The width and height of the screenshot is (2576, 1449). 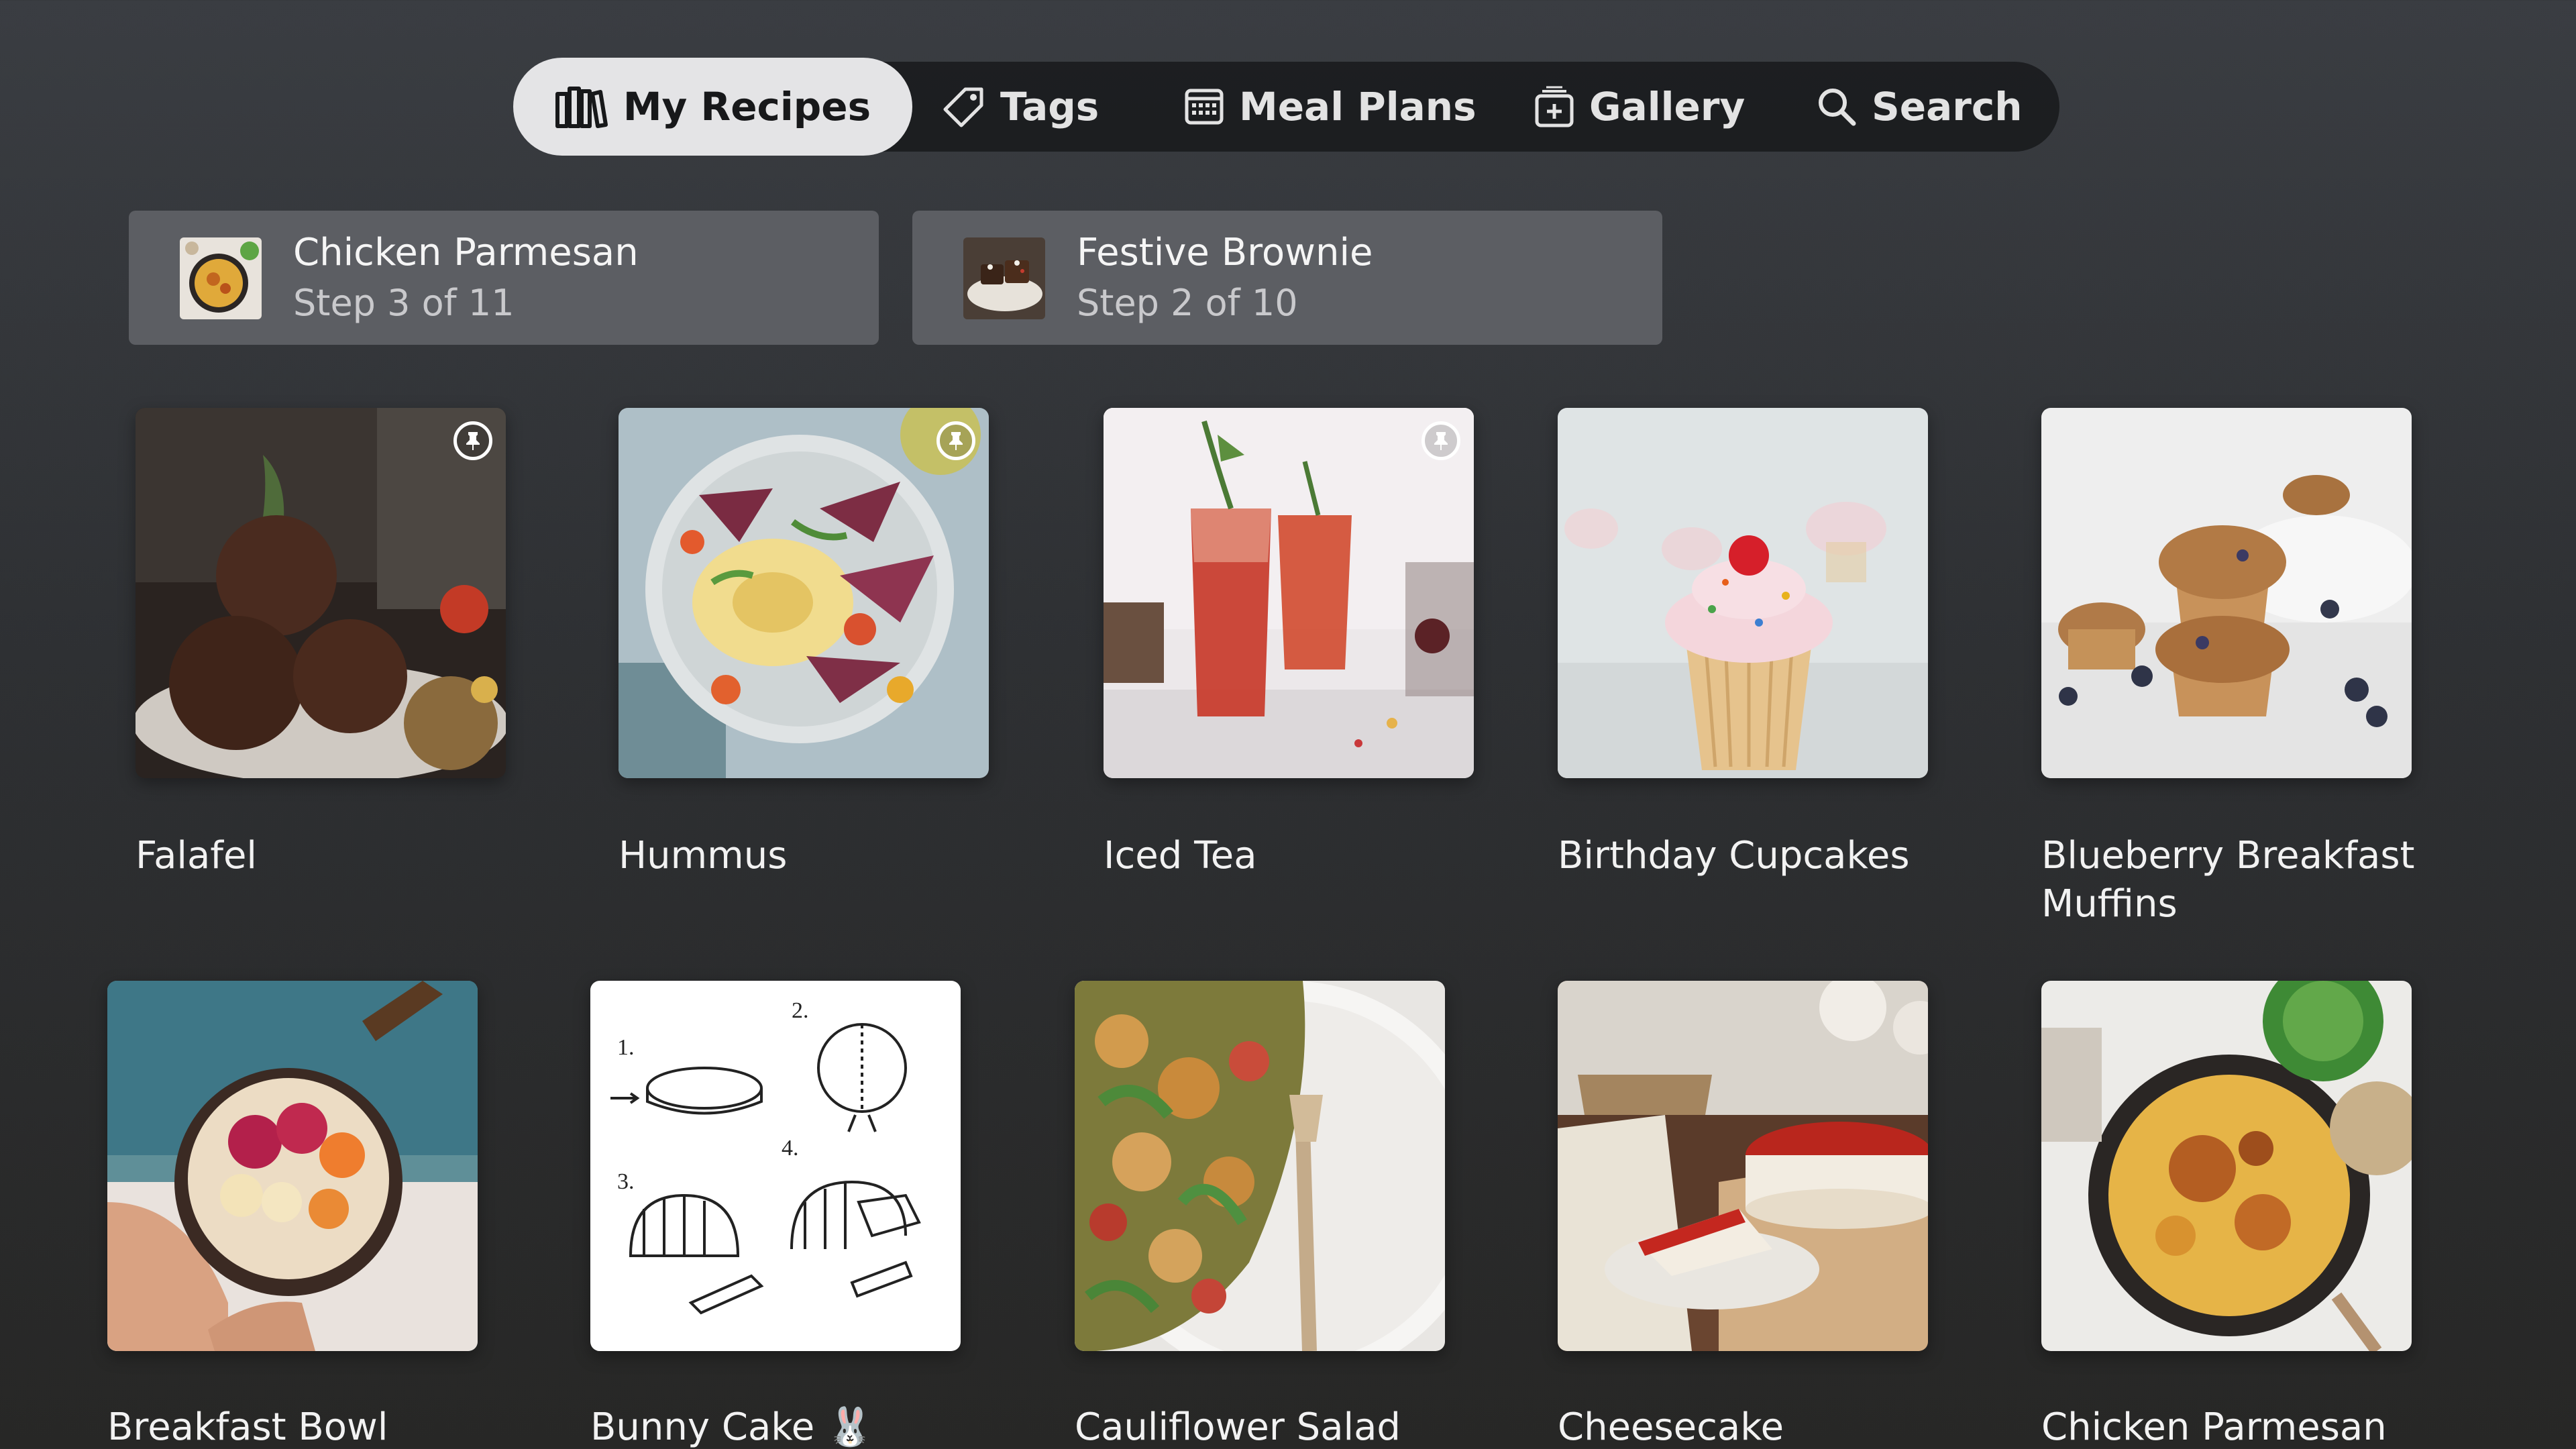 I want to click on recipe-tile-hummus, so click(x=804, y=593).